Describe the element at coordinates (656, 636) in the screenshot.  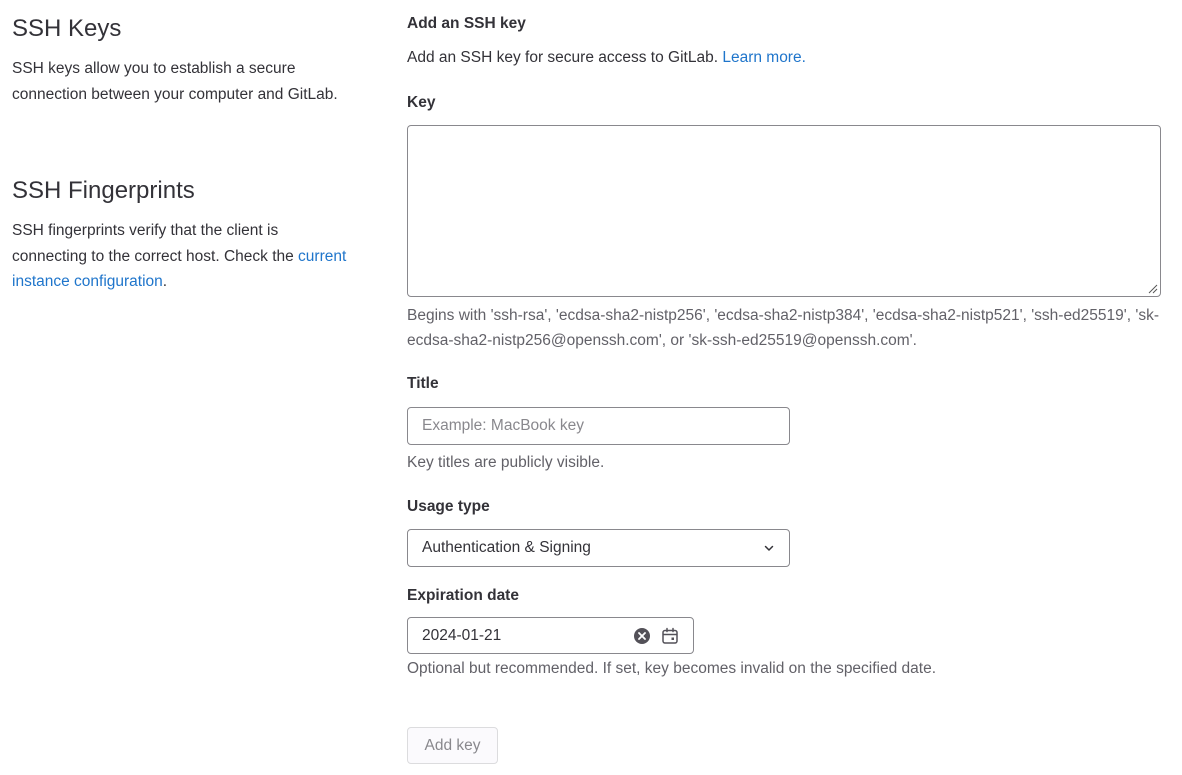
I see `date-input-icons` at that location.